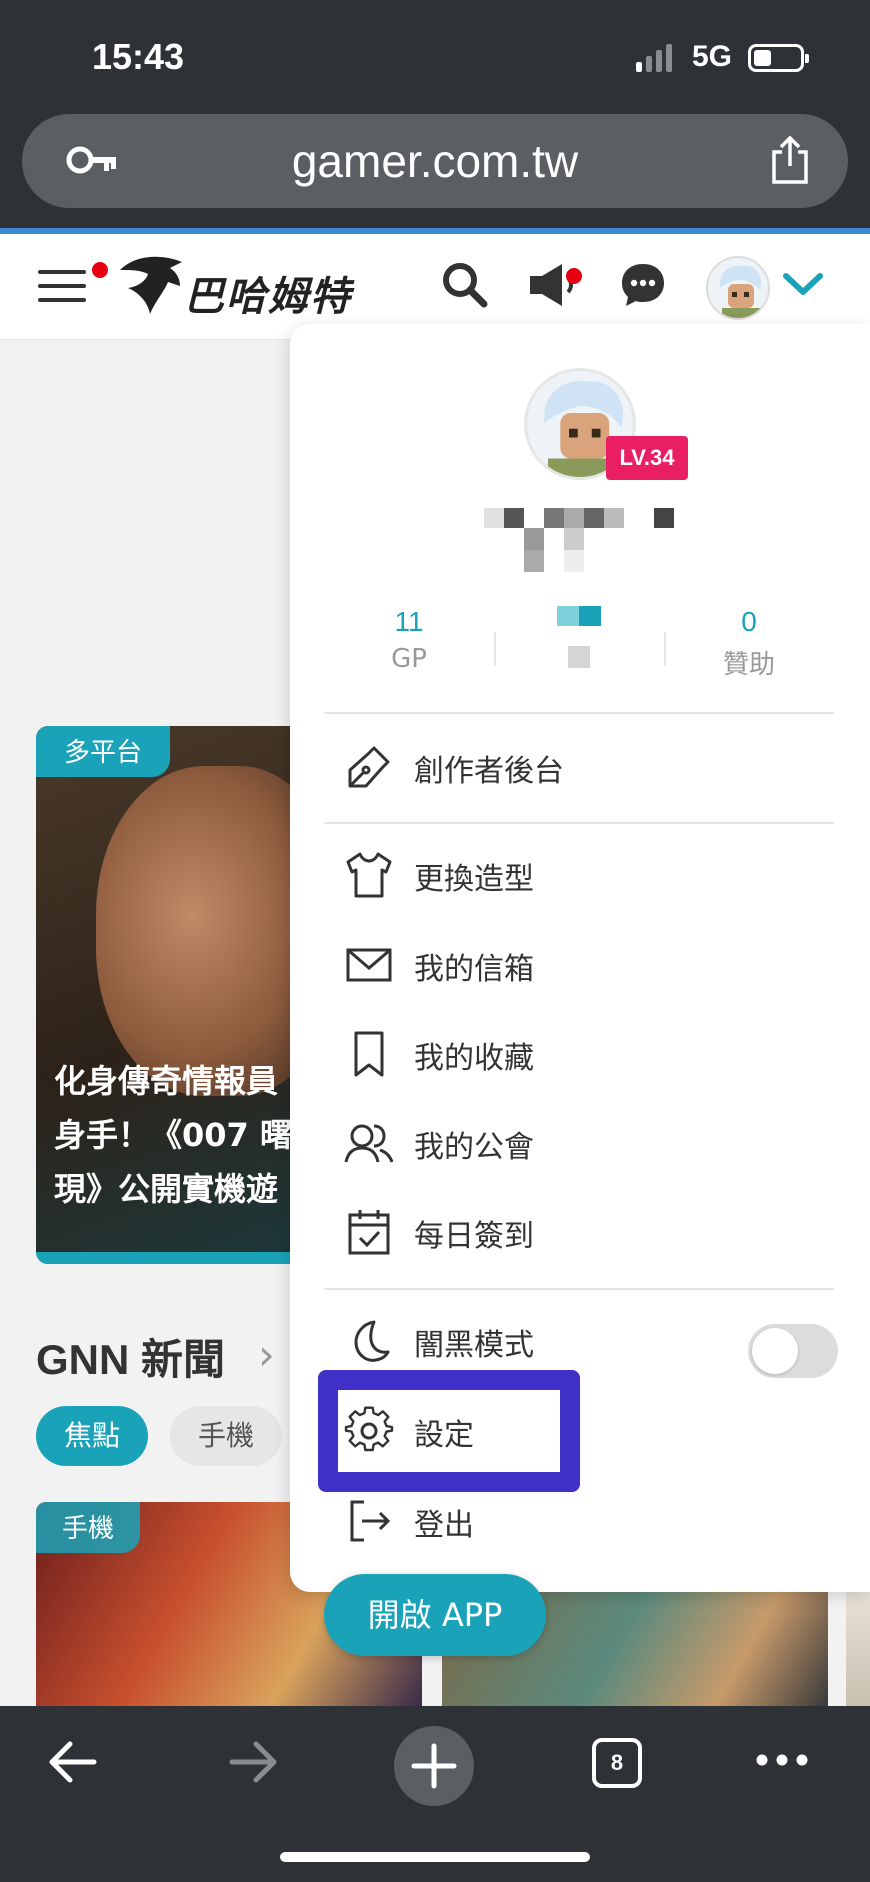 This screenshot has width=870, height=1882. I want to click on new-tab-button, so click(434, 1766).